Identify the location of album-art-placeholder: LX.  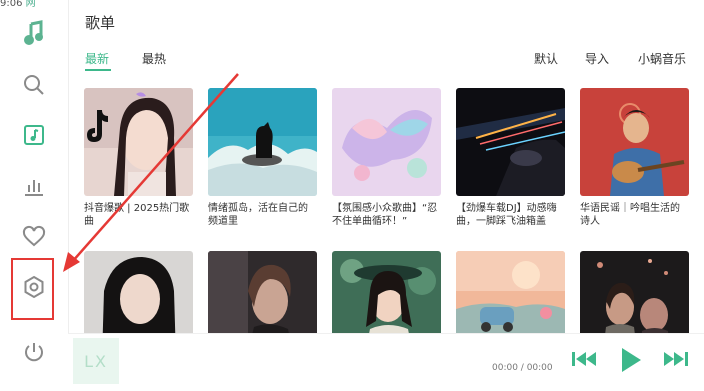
(96, 361).